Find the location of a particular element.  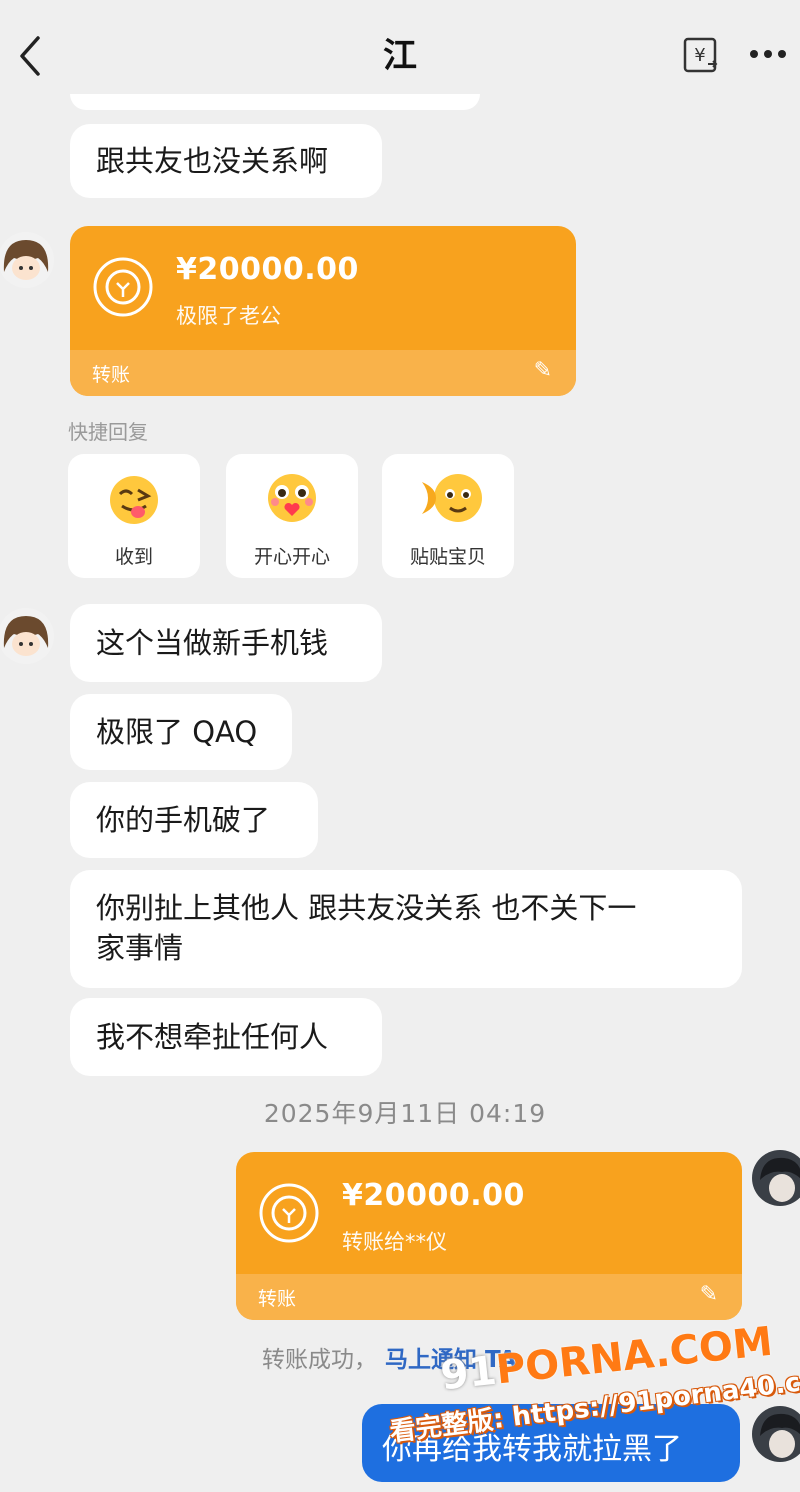

message-bubble: 极限了 QAQ is located at coordinates (181, 732).